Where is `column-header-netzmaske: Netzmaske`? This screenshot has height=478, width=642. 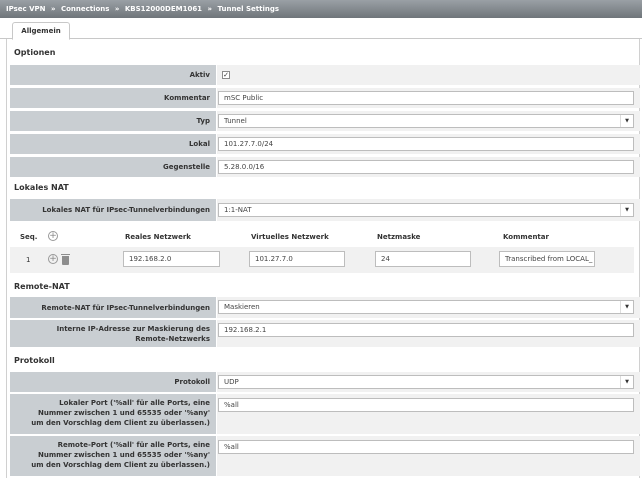
column-header-netzmaske: Netzmaske is located at coordinates (399, 237).